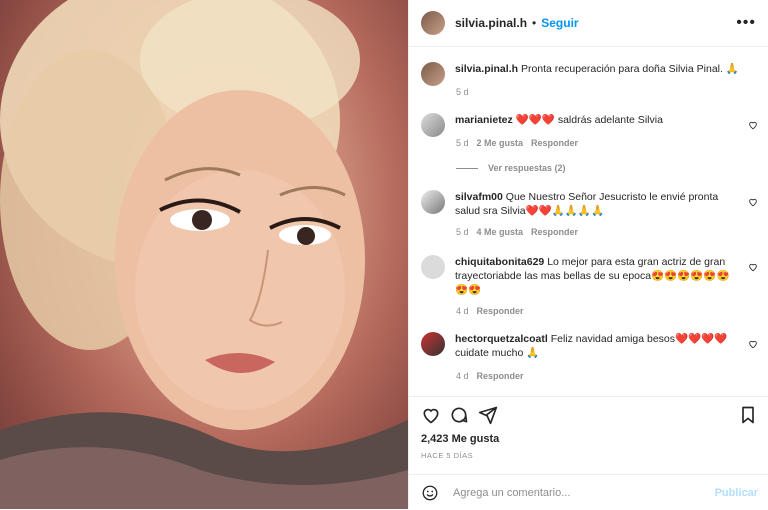  What do you see at coordinates (447, 455) in the screenshot?
I see `post-timestamp: HACE 5 DÍAS` at bounding box center [447, 455].